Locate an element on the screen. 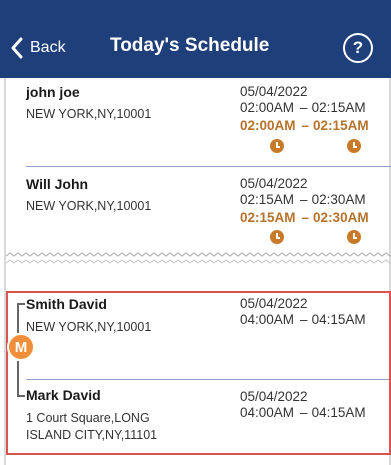  actual-time: 02:00AM –02:15AM is located at coordinates (304, 125).